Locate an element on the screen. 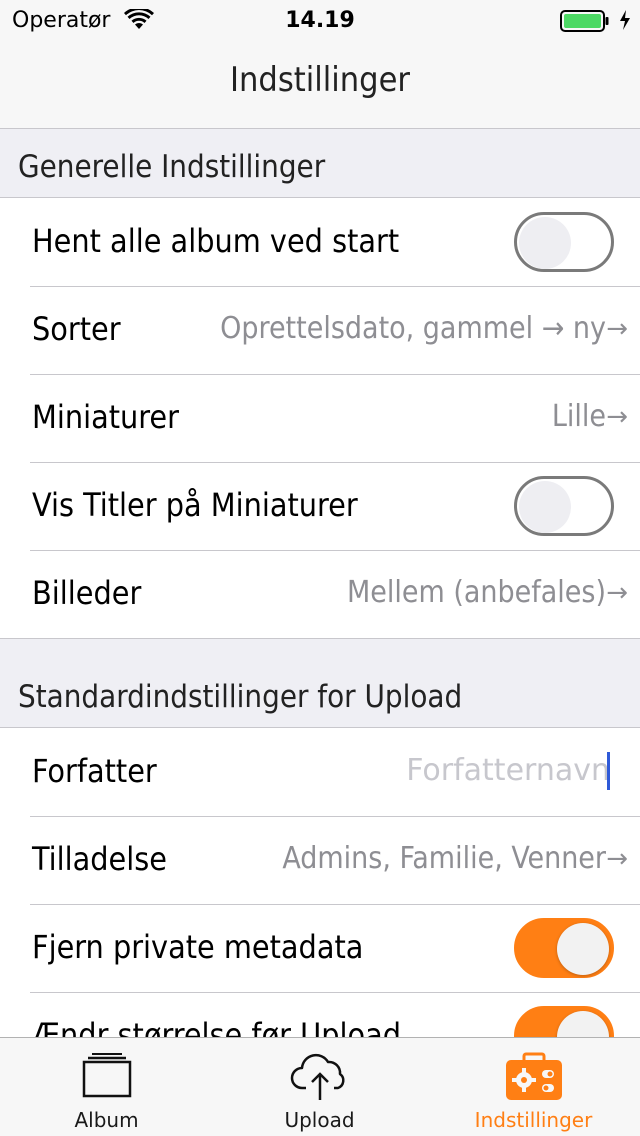 The height and width of the screenshot is (1136, 640). status-bar: Operatør 14.19 is located at coordinates (320, 20).